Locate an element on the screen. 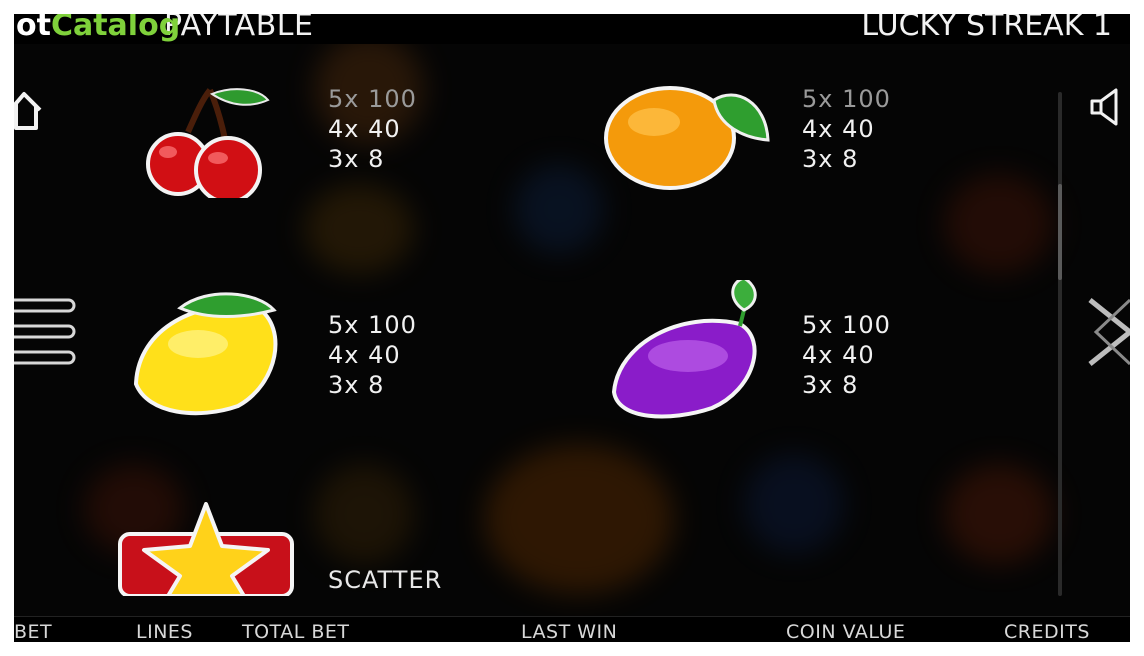 The image size is (1144, 656). speaker-icon is located at coordinates (1107, 107).